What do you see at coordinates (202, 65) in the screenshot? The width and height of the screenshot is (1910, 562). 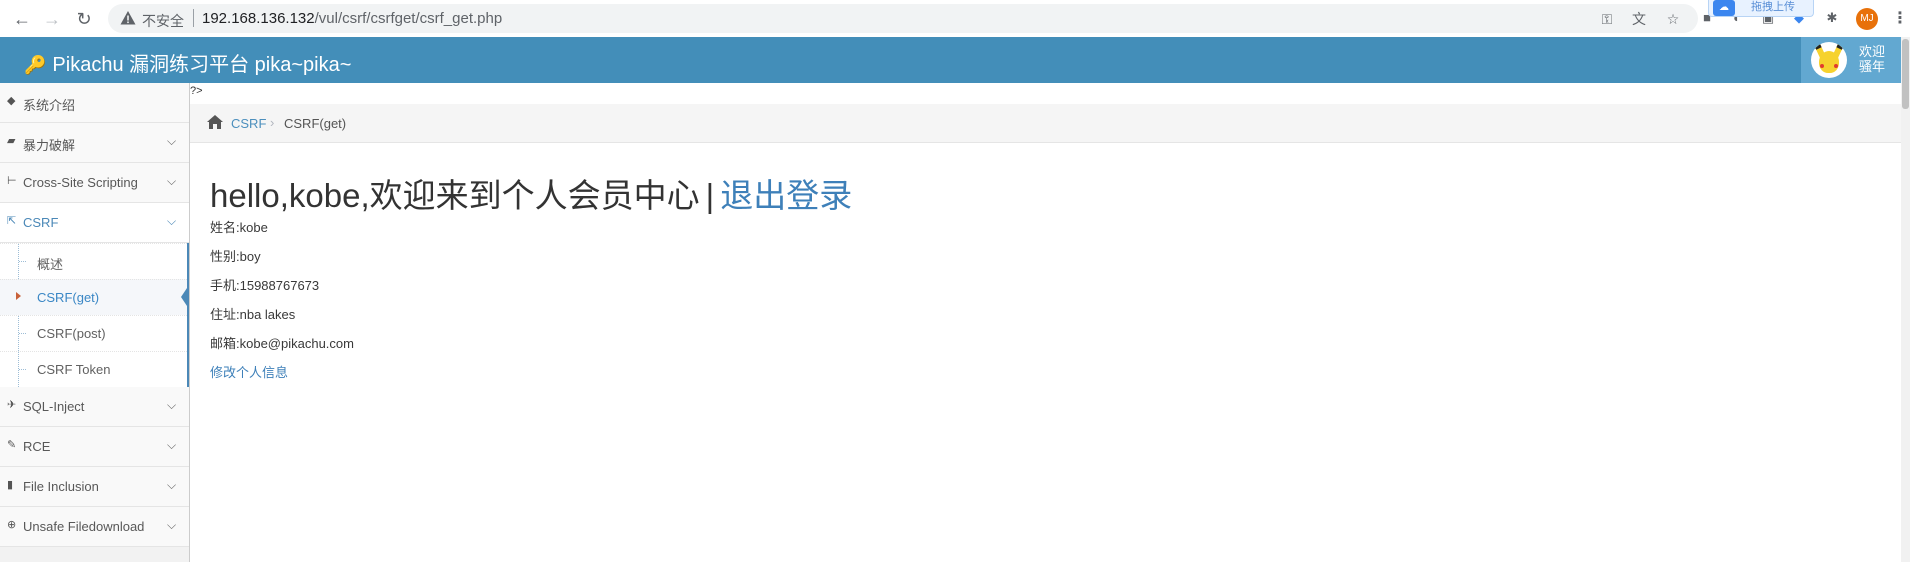 I see `brand-title: Pikachu 漏洞练习平台 pika~pika~` at bounding box center [202, 65].